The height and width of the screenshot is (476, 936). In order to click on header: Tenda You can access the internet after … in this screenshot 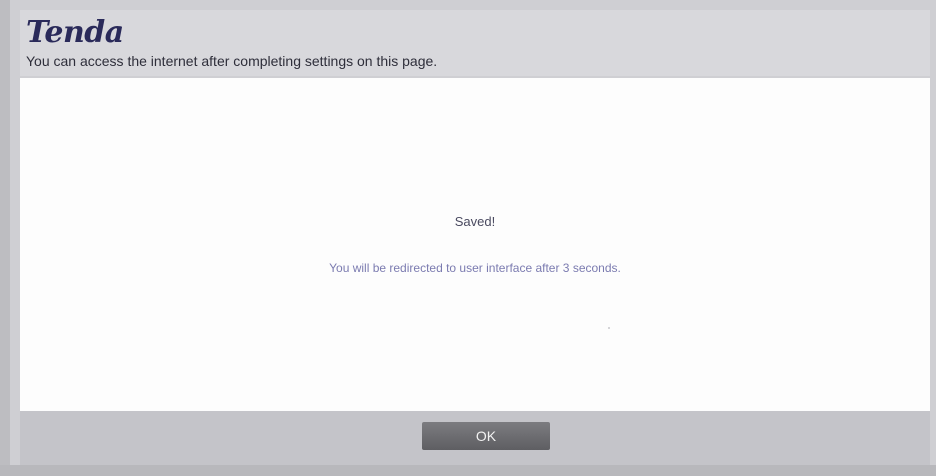, I will do `click(475, 43)`.